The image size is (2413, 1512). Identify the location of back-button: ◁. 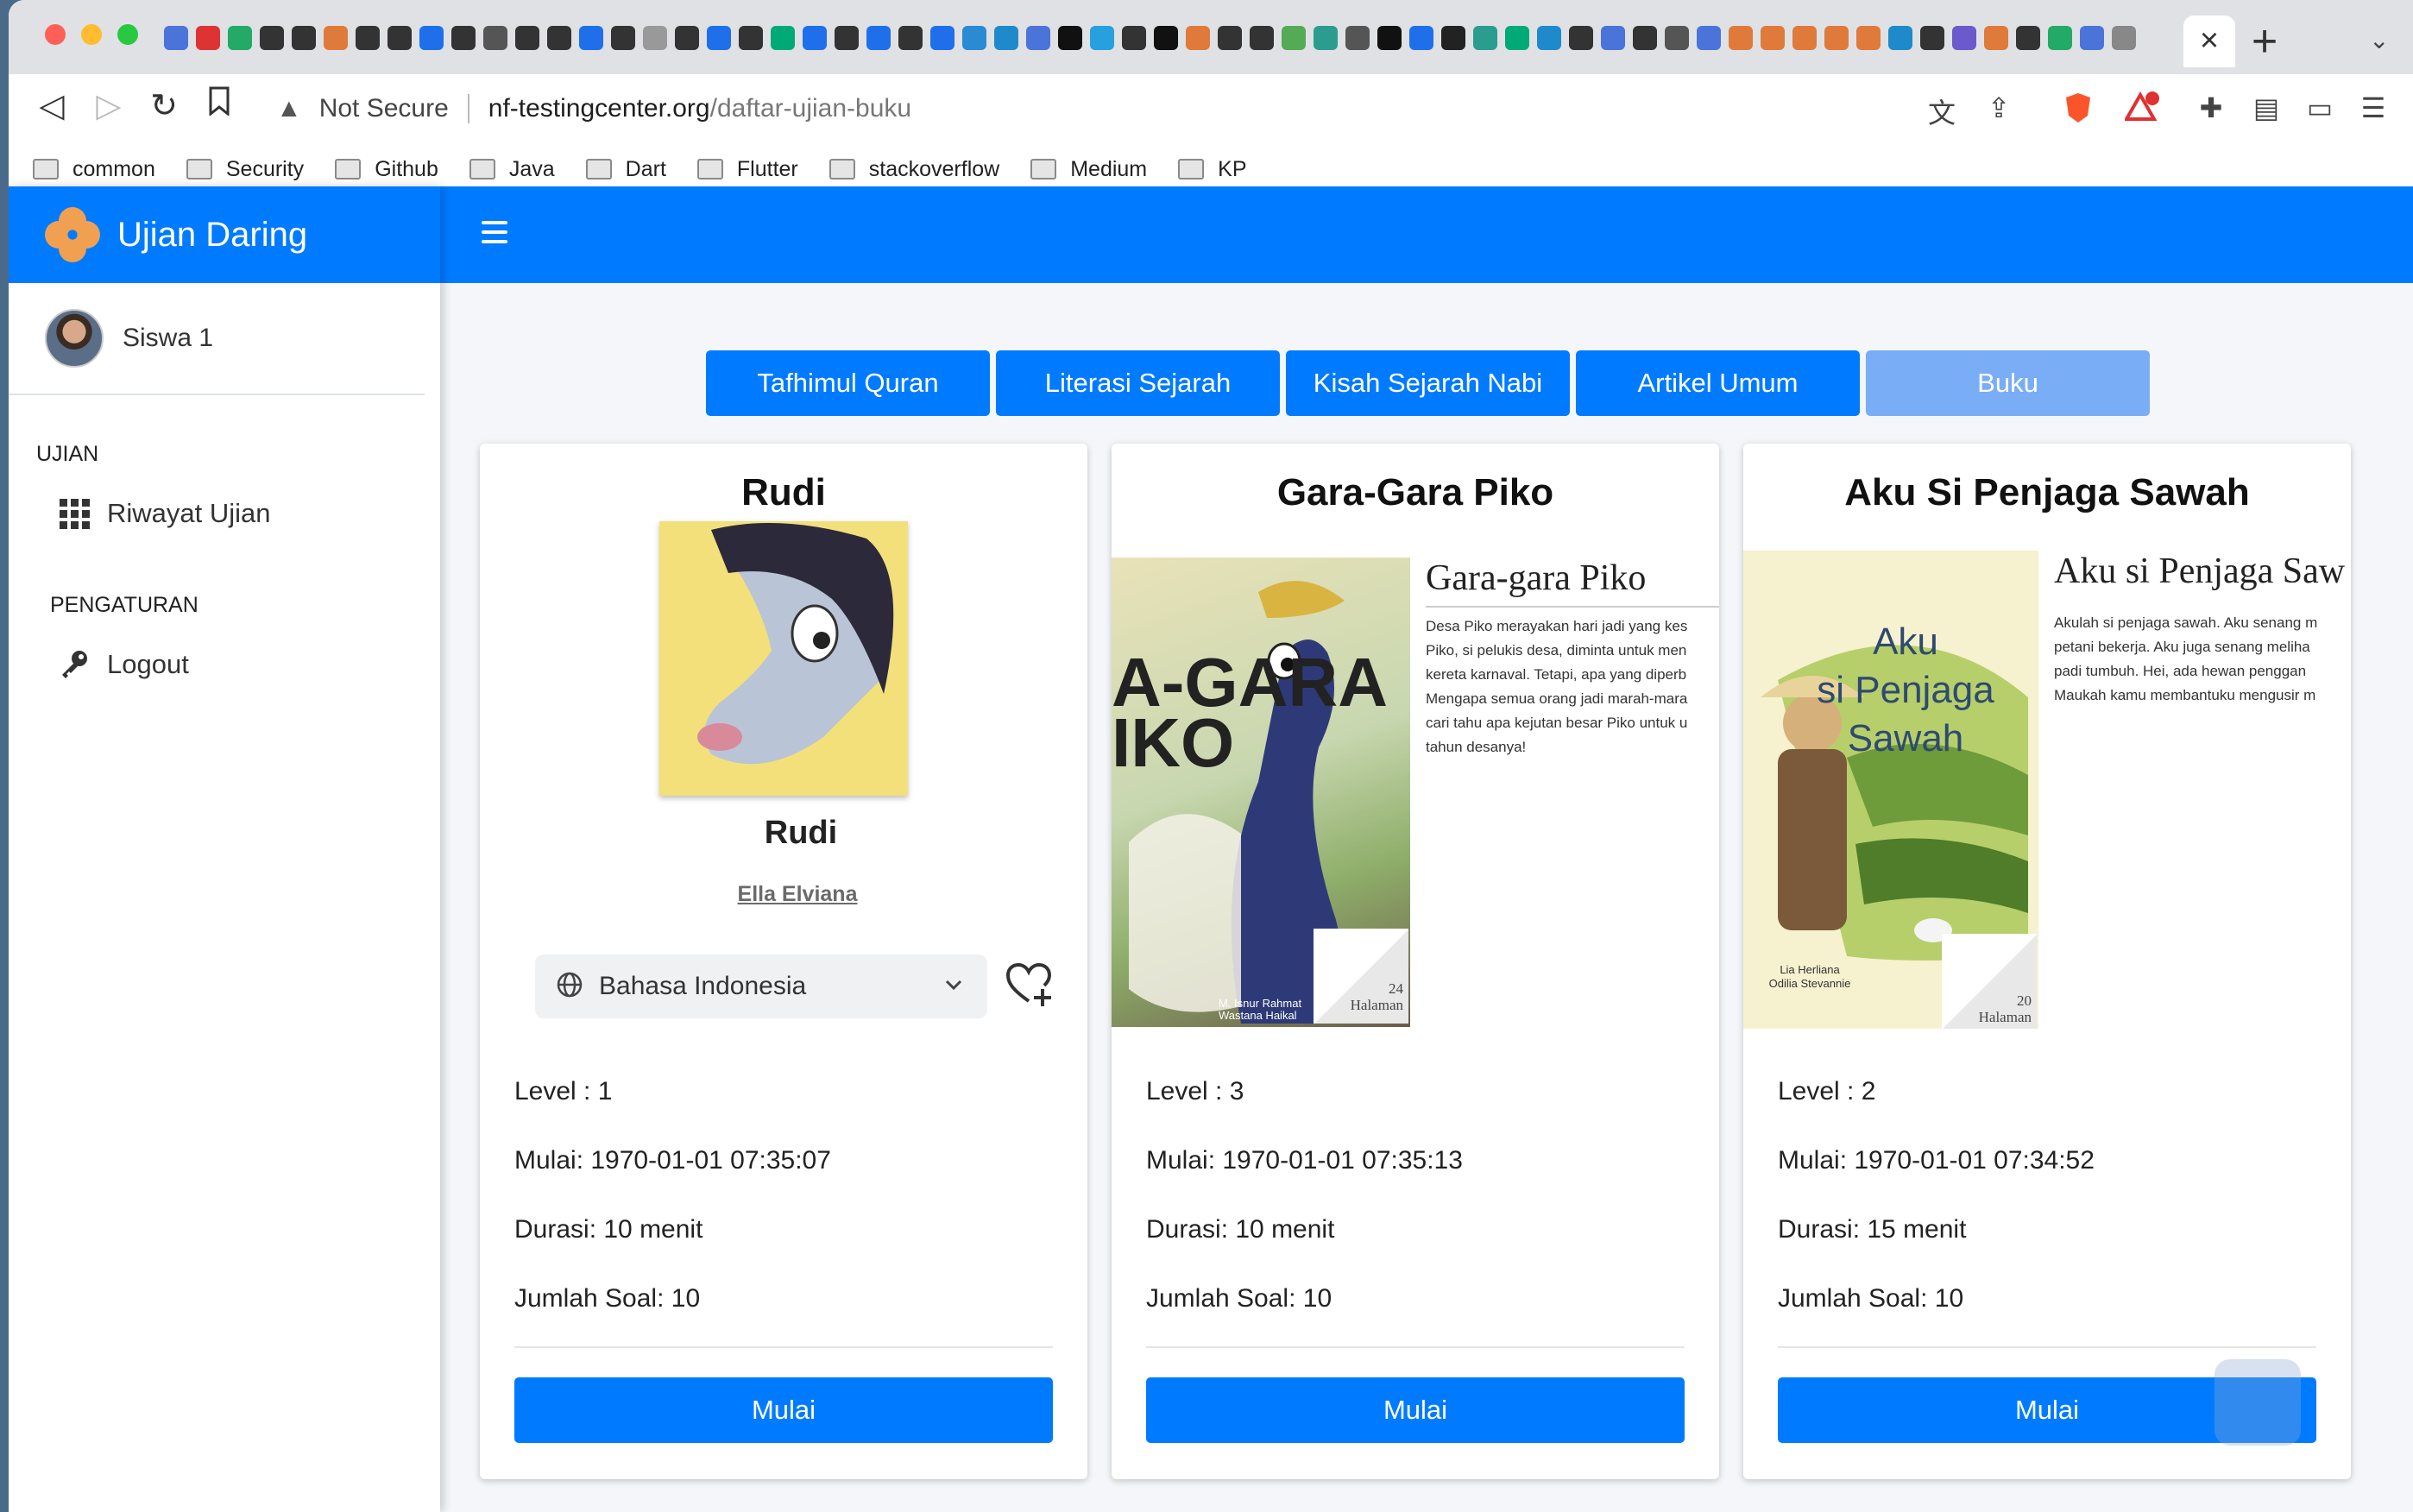
(52, 106).